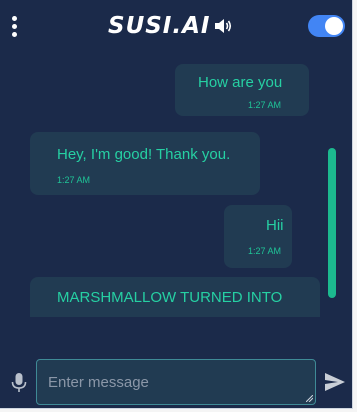 This screenshot has height=412, width=357. Describe the element at coordinates (144, 316) in the screenshot. I see `message-text-overflow: NOCHET BAGU NU BANA A A` at that location.